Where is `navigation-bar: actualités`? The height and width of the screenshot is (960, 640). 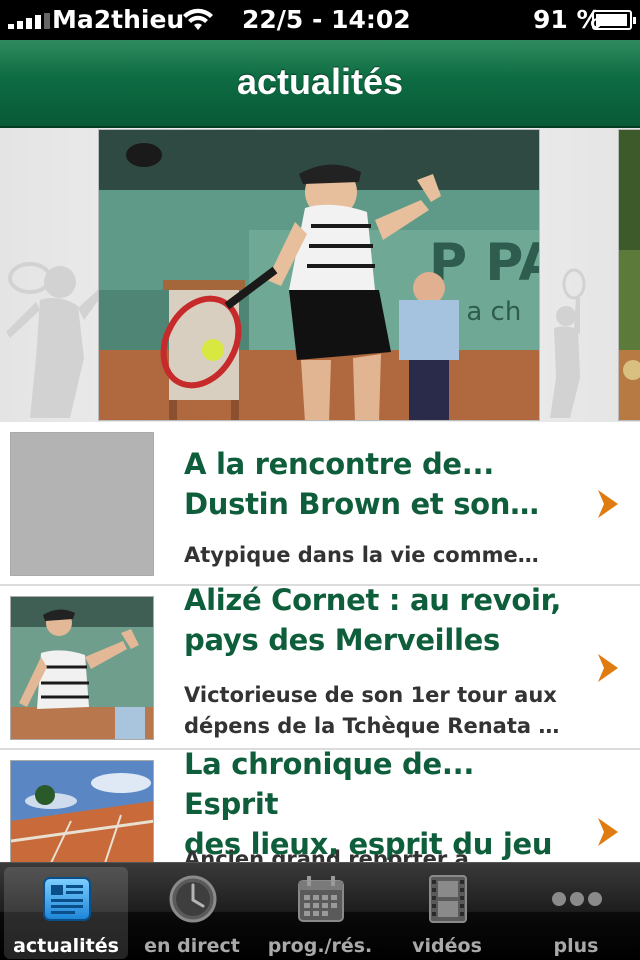 navigation-bar: actualités is located at coordinates (320, 84).